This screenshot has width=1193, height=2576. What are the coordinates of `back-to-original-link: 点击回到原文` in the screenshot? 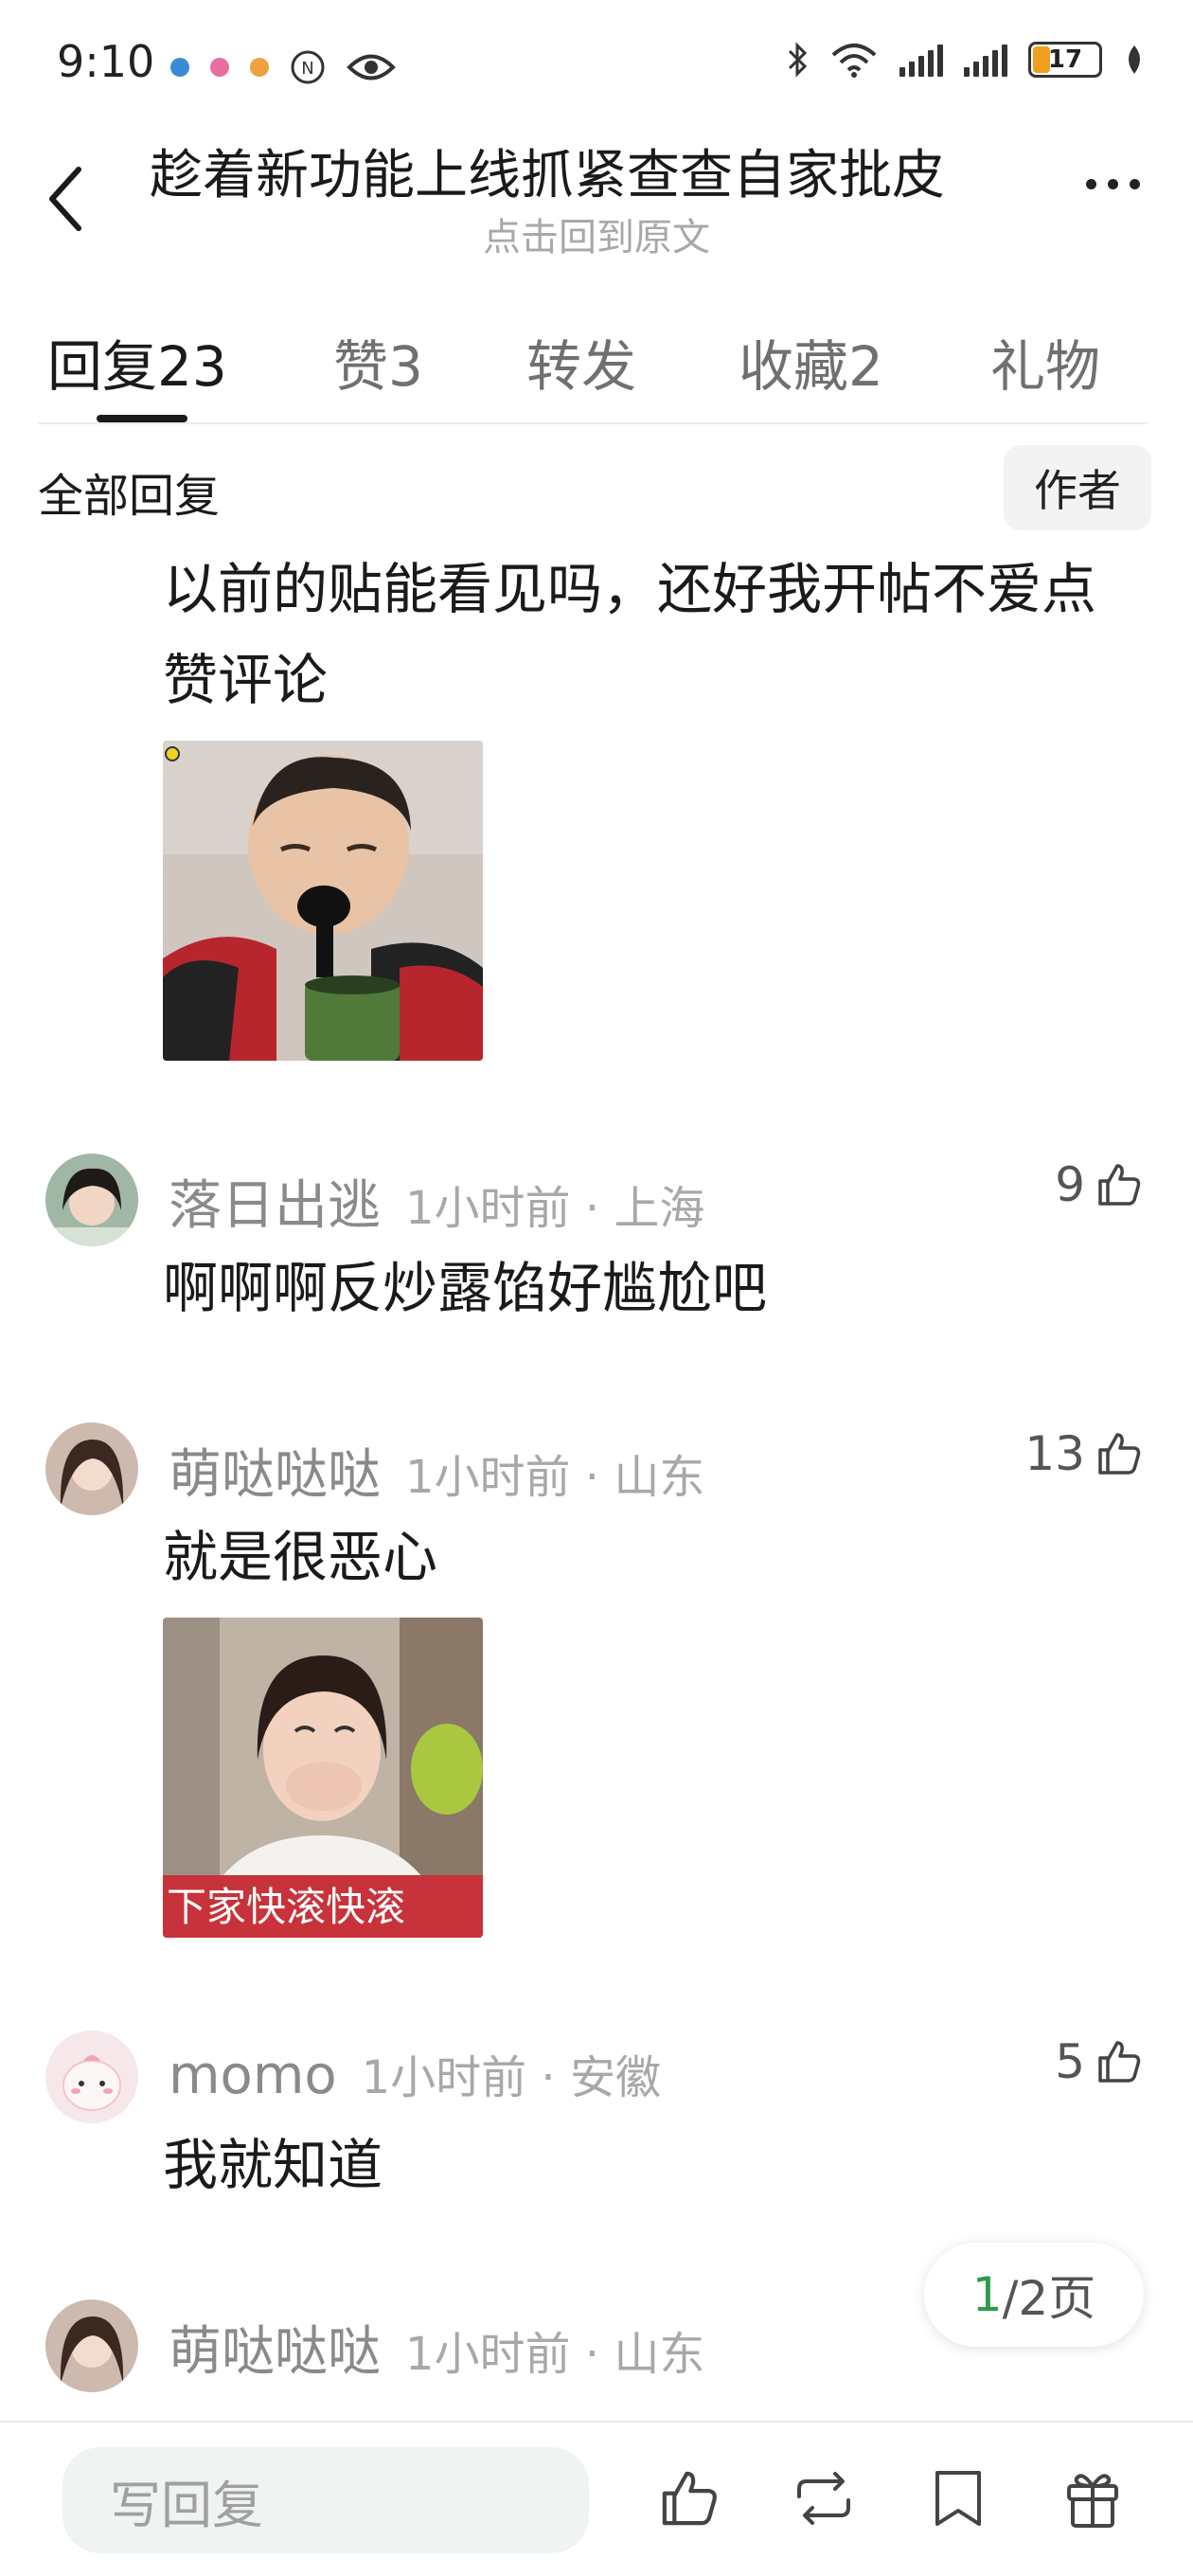 It's located at (596, 233).